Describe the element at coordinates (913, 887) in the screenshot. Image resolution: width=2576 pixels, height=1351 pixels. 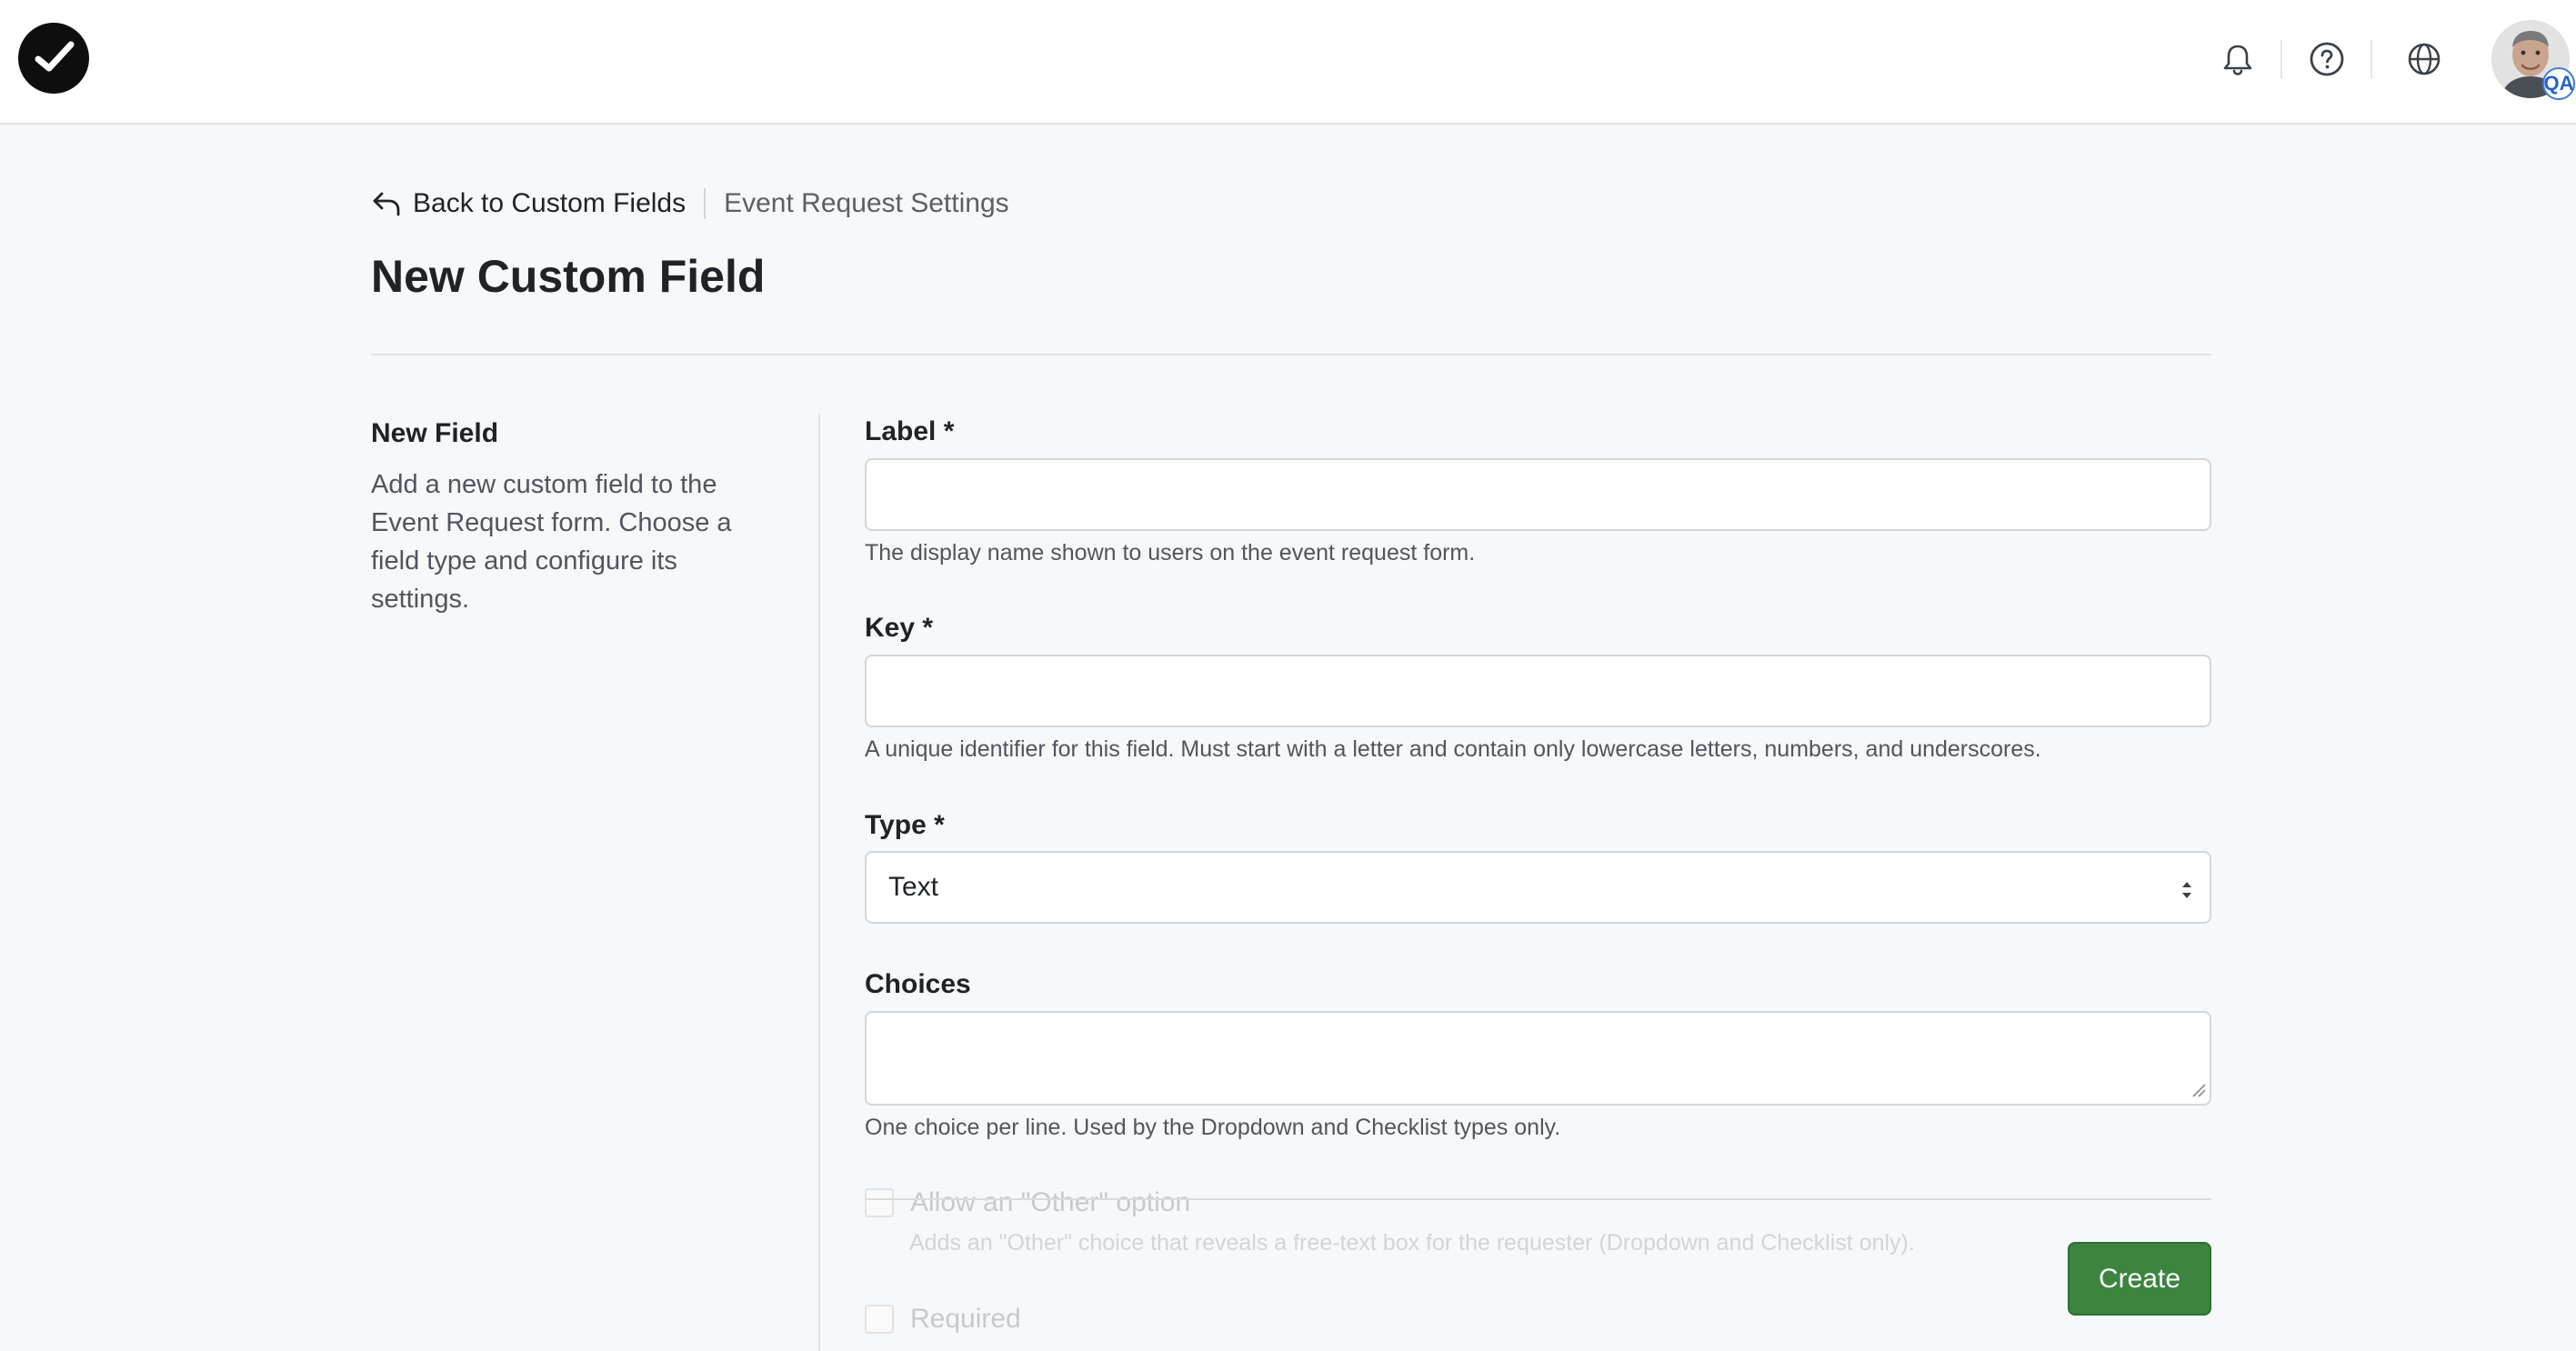
I see `type-select-value: Text` at that location.